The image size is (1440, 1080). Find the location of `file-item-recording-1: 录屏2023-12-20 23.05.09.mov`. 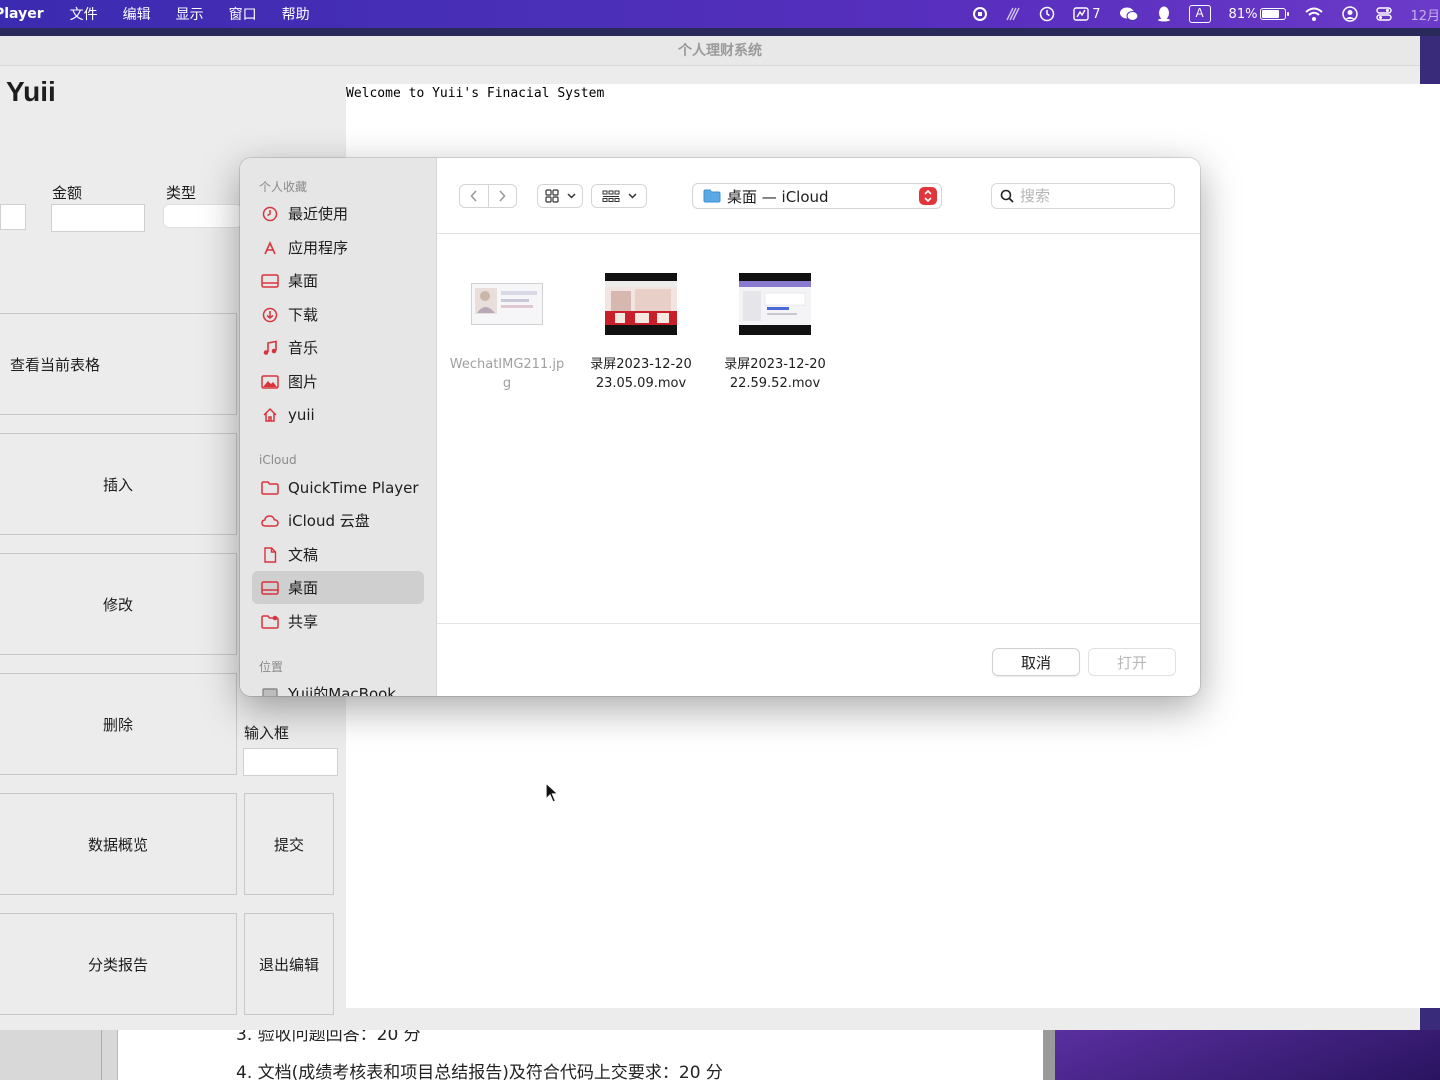

file-item-recording-1: 录屏2023-12-20 23.05.09.mov is located at coordinates (641, 327).